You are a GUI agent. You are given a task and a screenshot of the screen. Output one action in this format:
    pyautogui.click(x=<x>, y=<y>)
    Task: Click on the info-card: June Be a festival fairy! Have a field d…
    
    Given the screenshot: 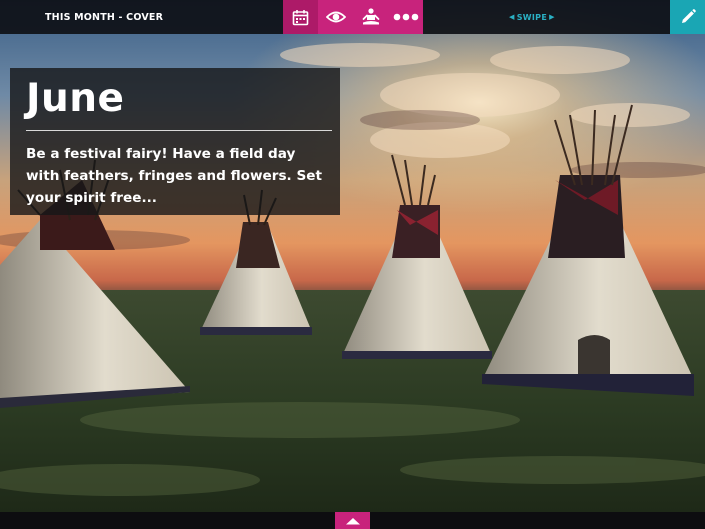 What is the action you would take?
    pyautogui.click(x=175, y=141)
    